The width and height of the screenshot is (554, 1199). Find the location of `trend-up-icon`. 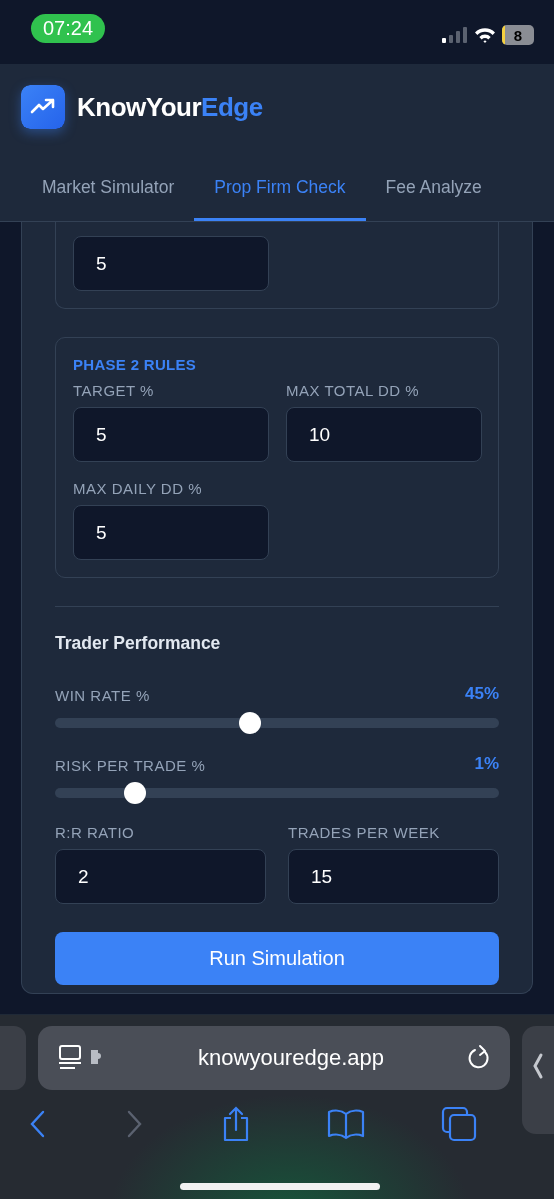

trend-up-icon is located at coordinates (43, 107).